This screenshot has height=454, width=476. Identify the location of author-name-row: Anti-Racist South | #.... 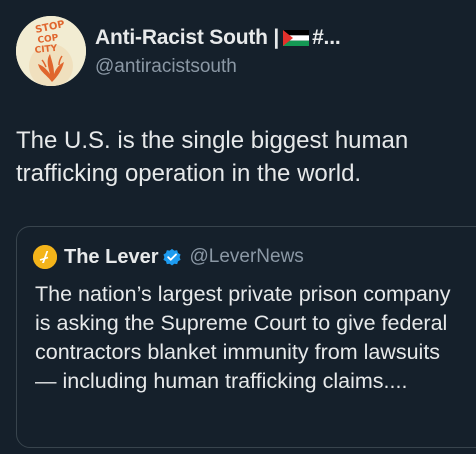
(218, 38).